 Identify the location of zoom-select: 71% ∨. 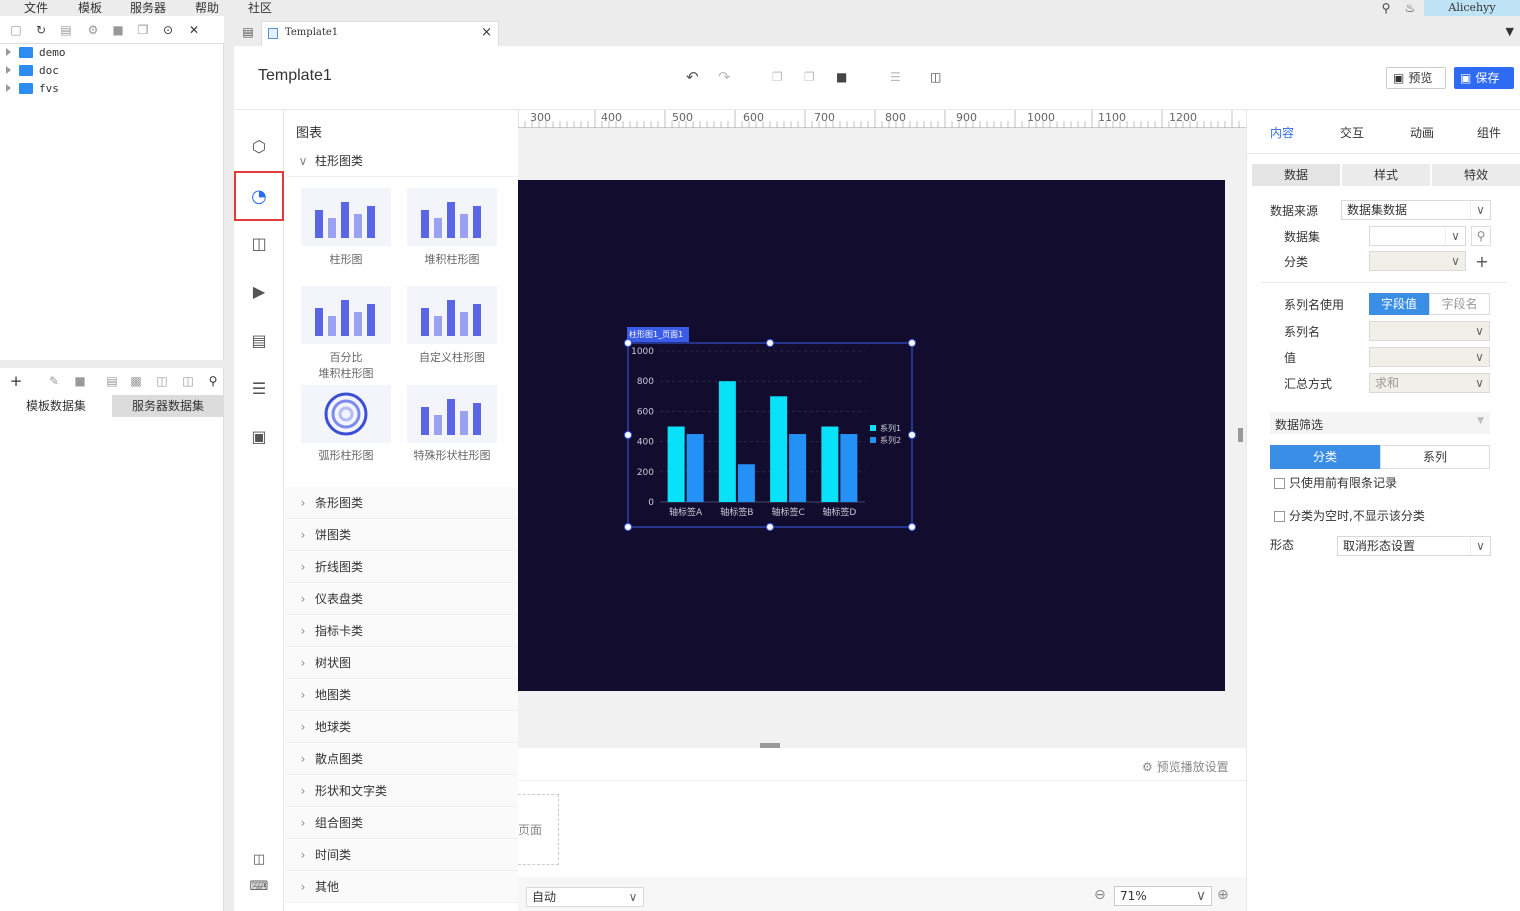
(1163, 896).